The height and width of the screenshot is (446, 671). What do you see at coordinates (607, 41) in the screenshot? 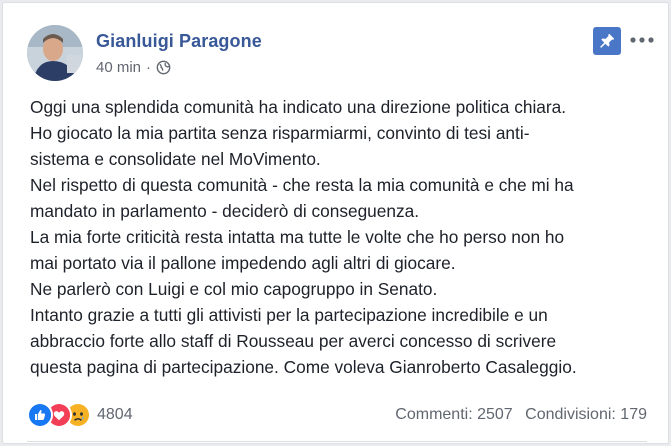
I see `pin-icon` at bounding box center [607, 41].